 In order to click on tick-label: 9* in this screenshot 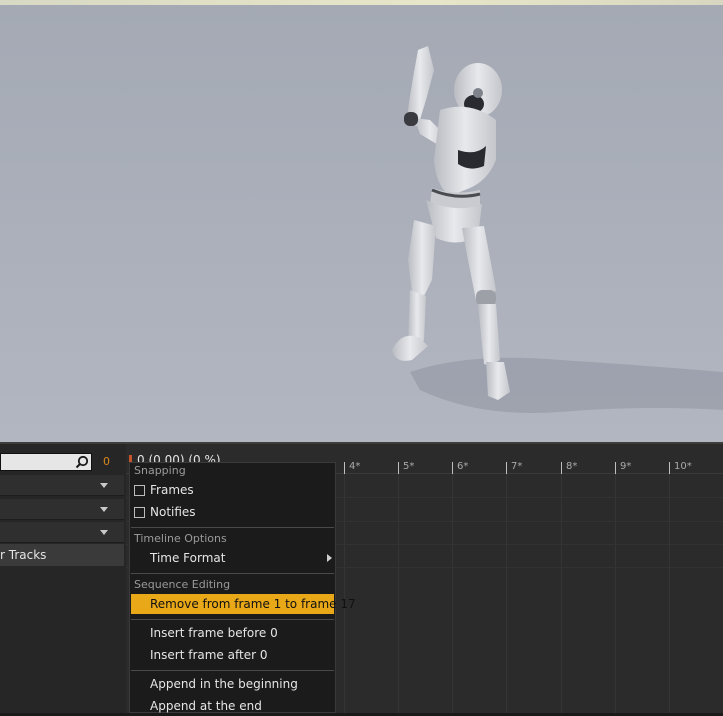, I will do `click(626, 466)`.